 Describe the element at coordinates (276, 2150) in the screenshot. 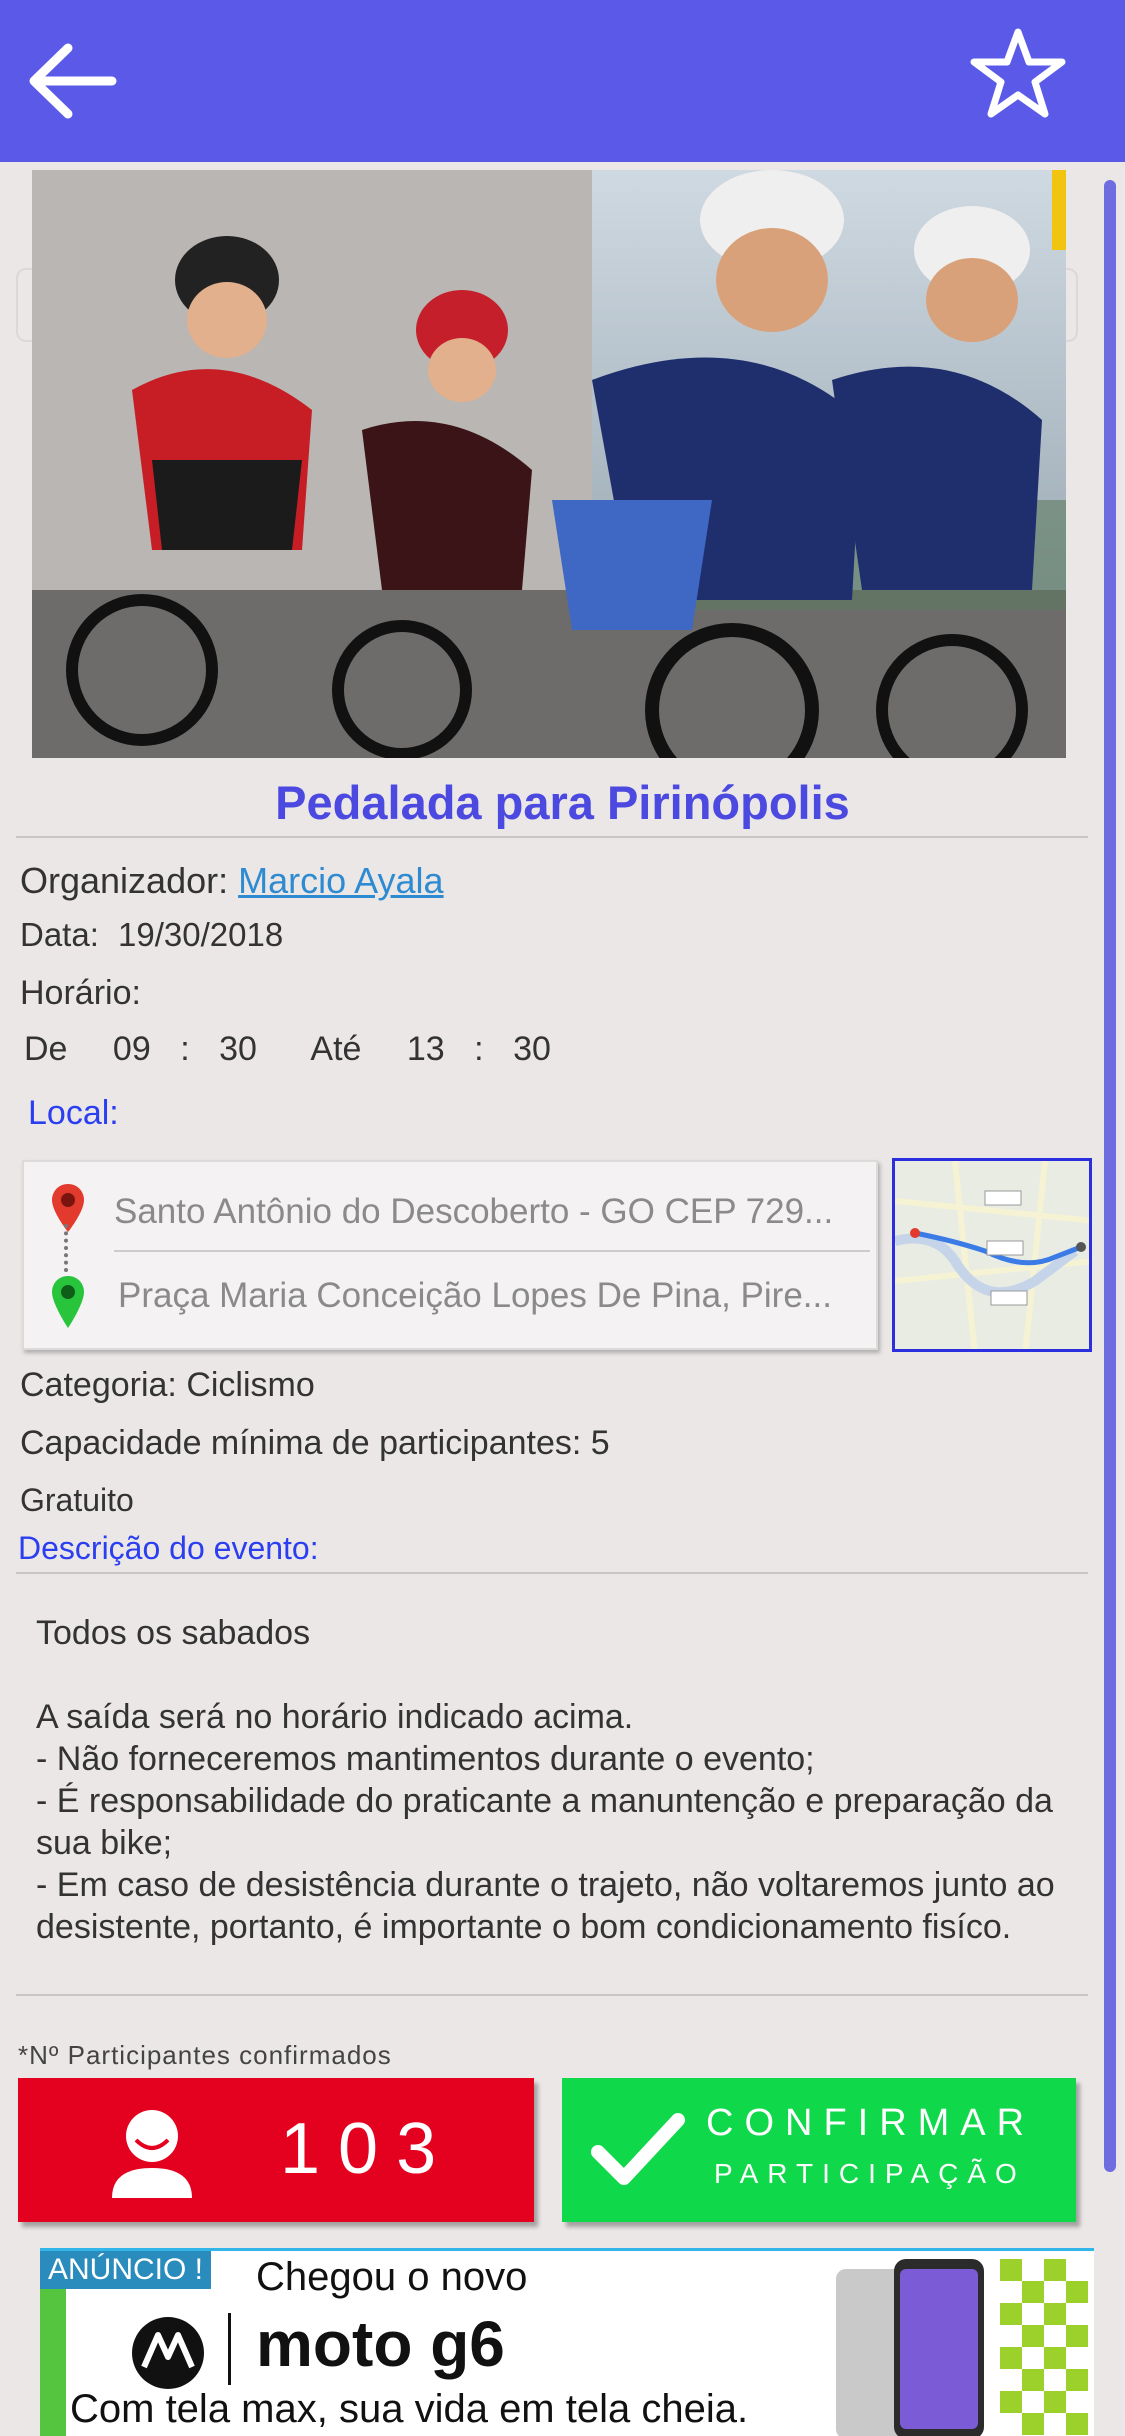

I see `participants-count-button: 103` at that location.